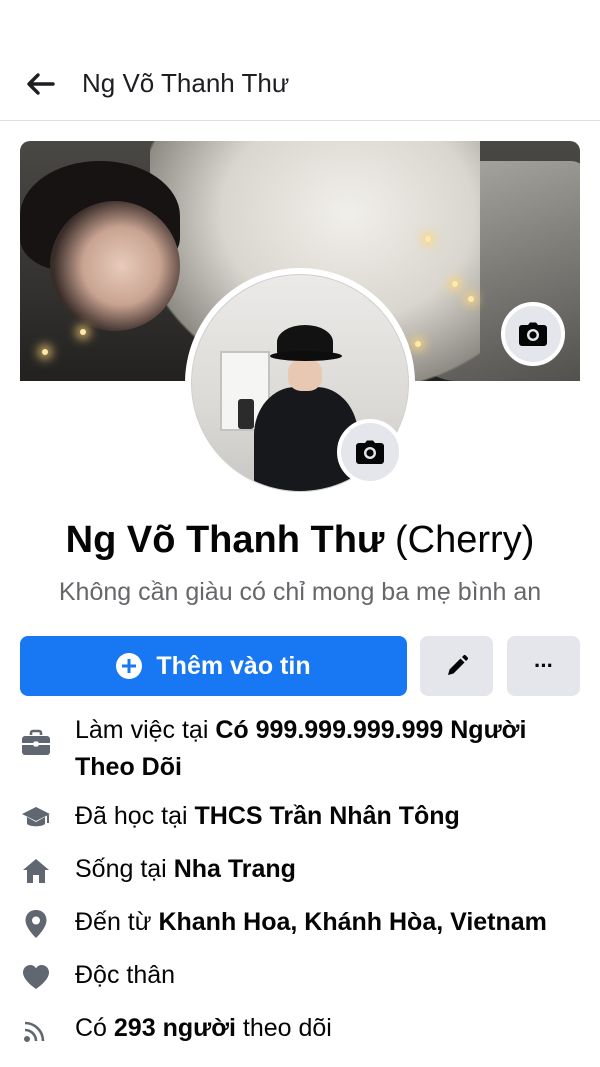  I want to click on profile-actions: Thêm vào tin ···, so click(300, 666).